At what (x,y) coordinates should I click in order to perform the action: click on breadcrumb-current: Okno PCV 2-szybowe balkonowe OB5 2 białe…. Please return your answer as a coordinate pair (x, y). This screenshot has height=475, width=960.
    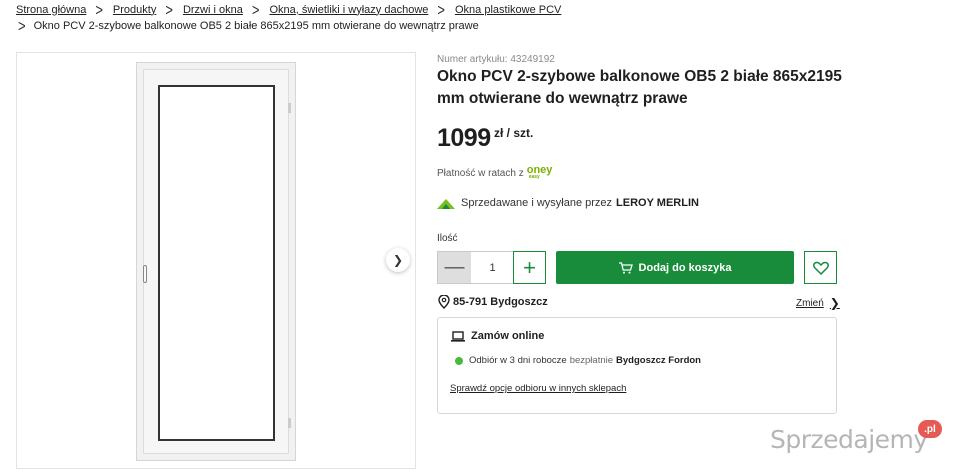
    Looking at the image, I should click on (256, 25).